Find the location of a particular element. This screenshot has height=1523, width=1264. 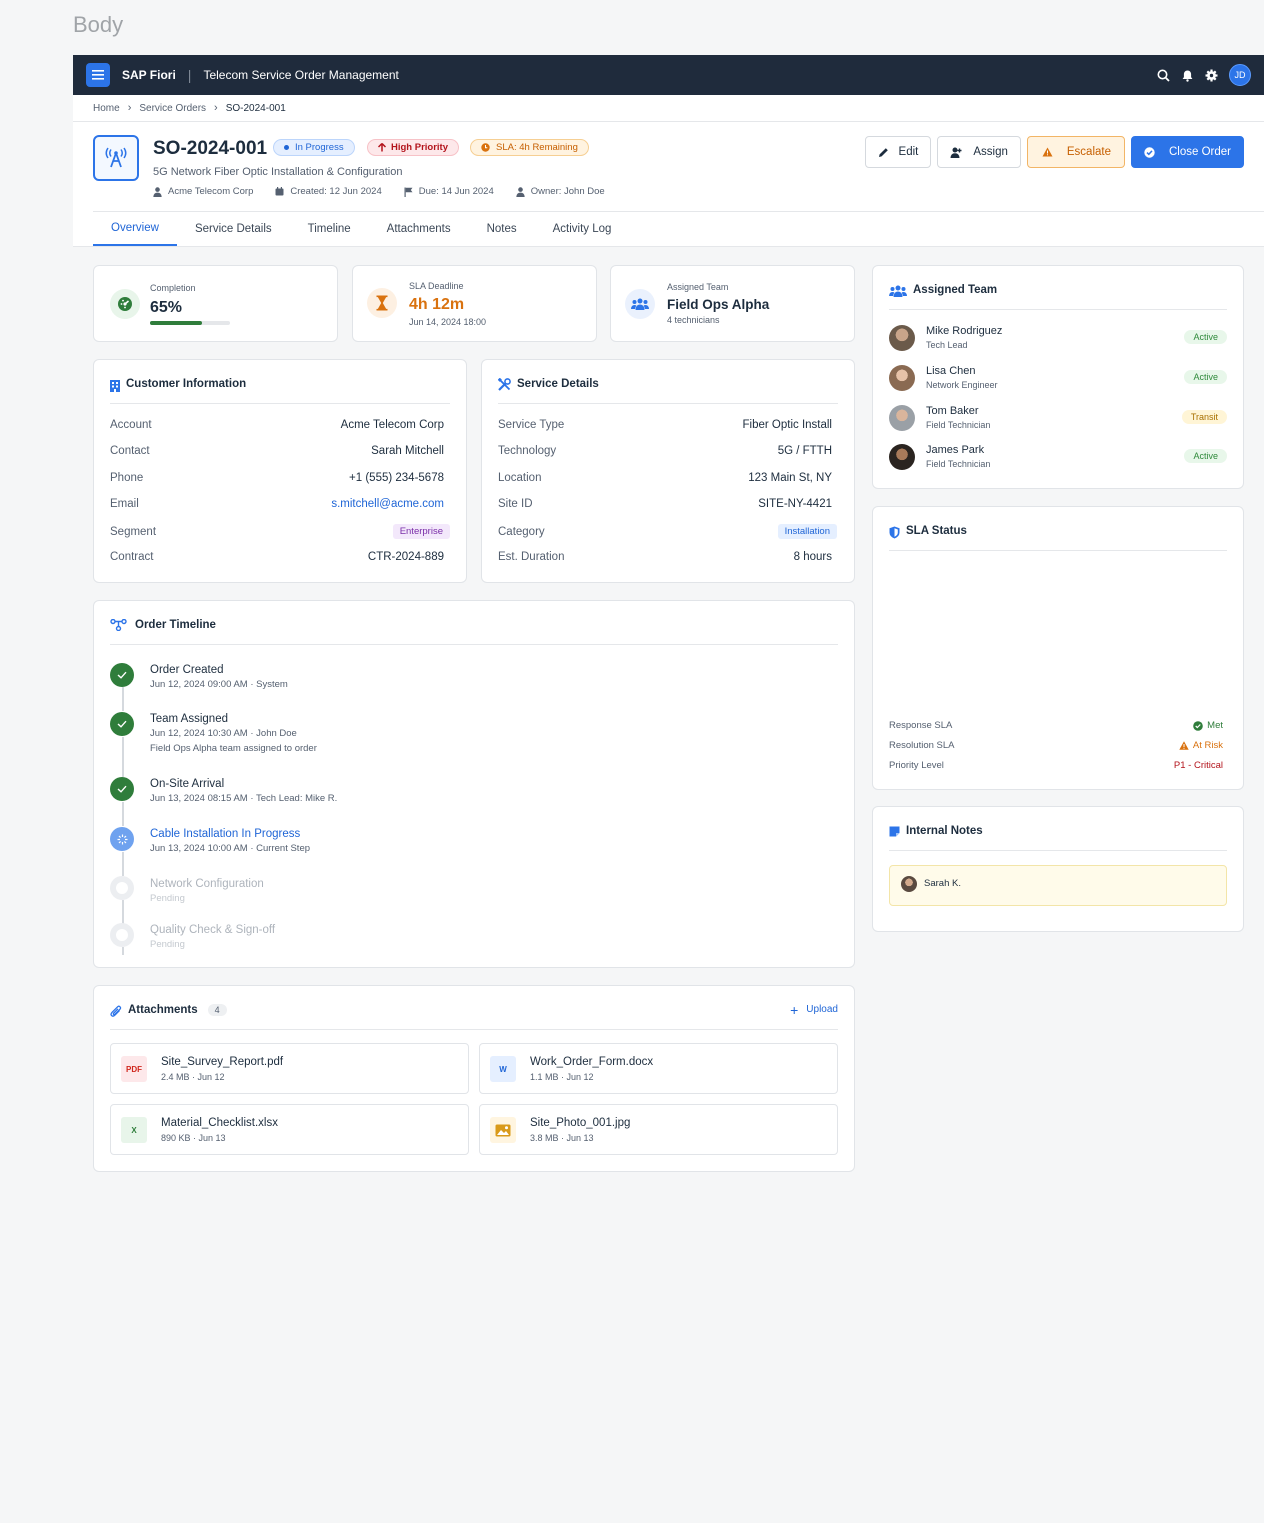

file-name: Site_Survey_Report.pdf is located at coordinates (222, 1062).